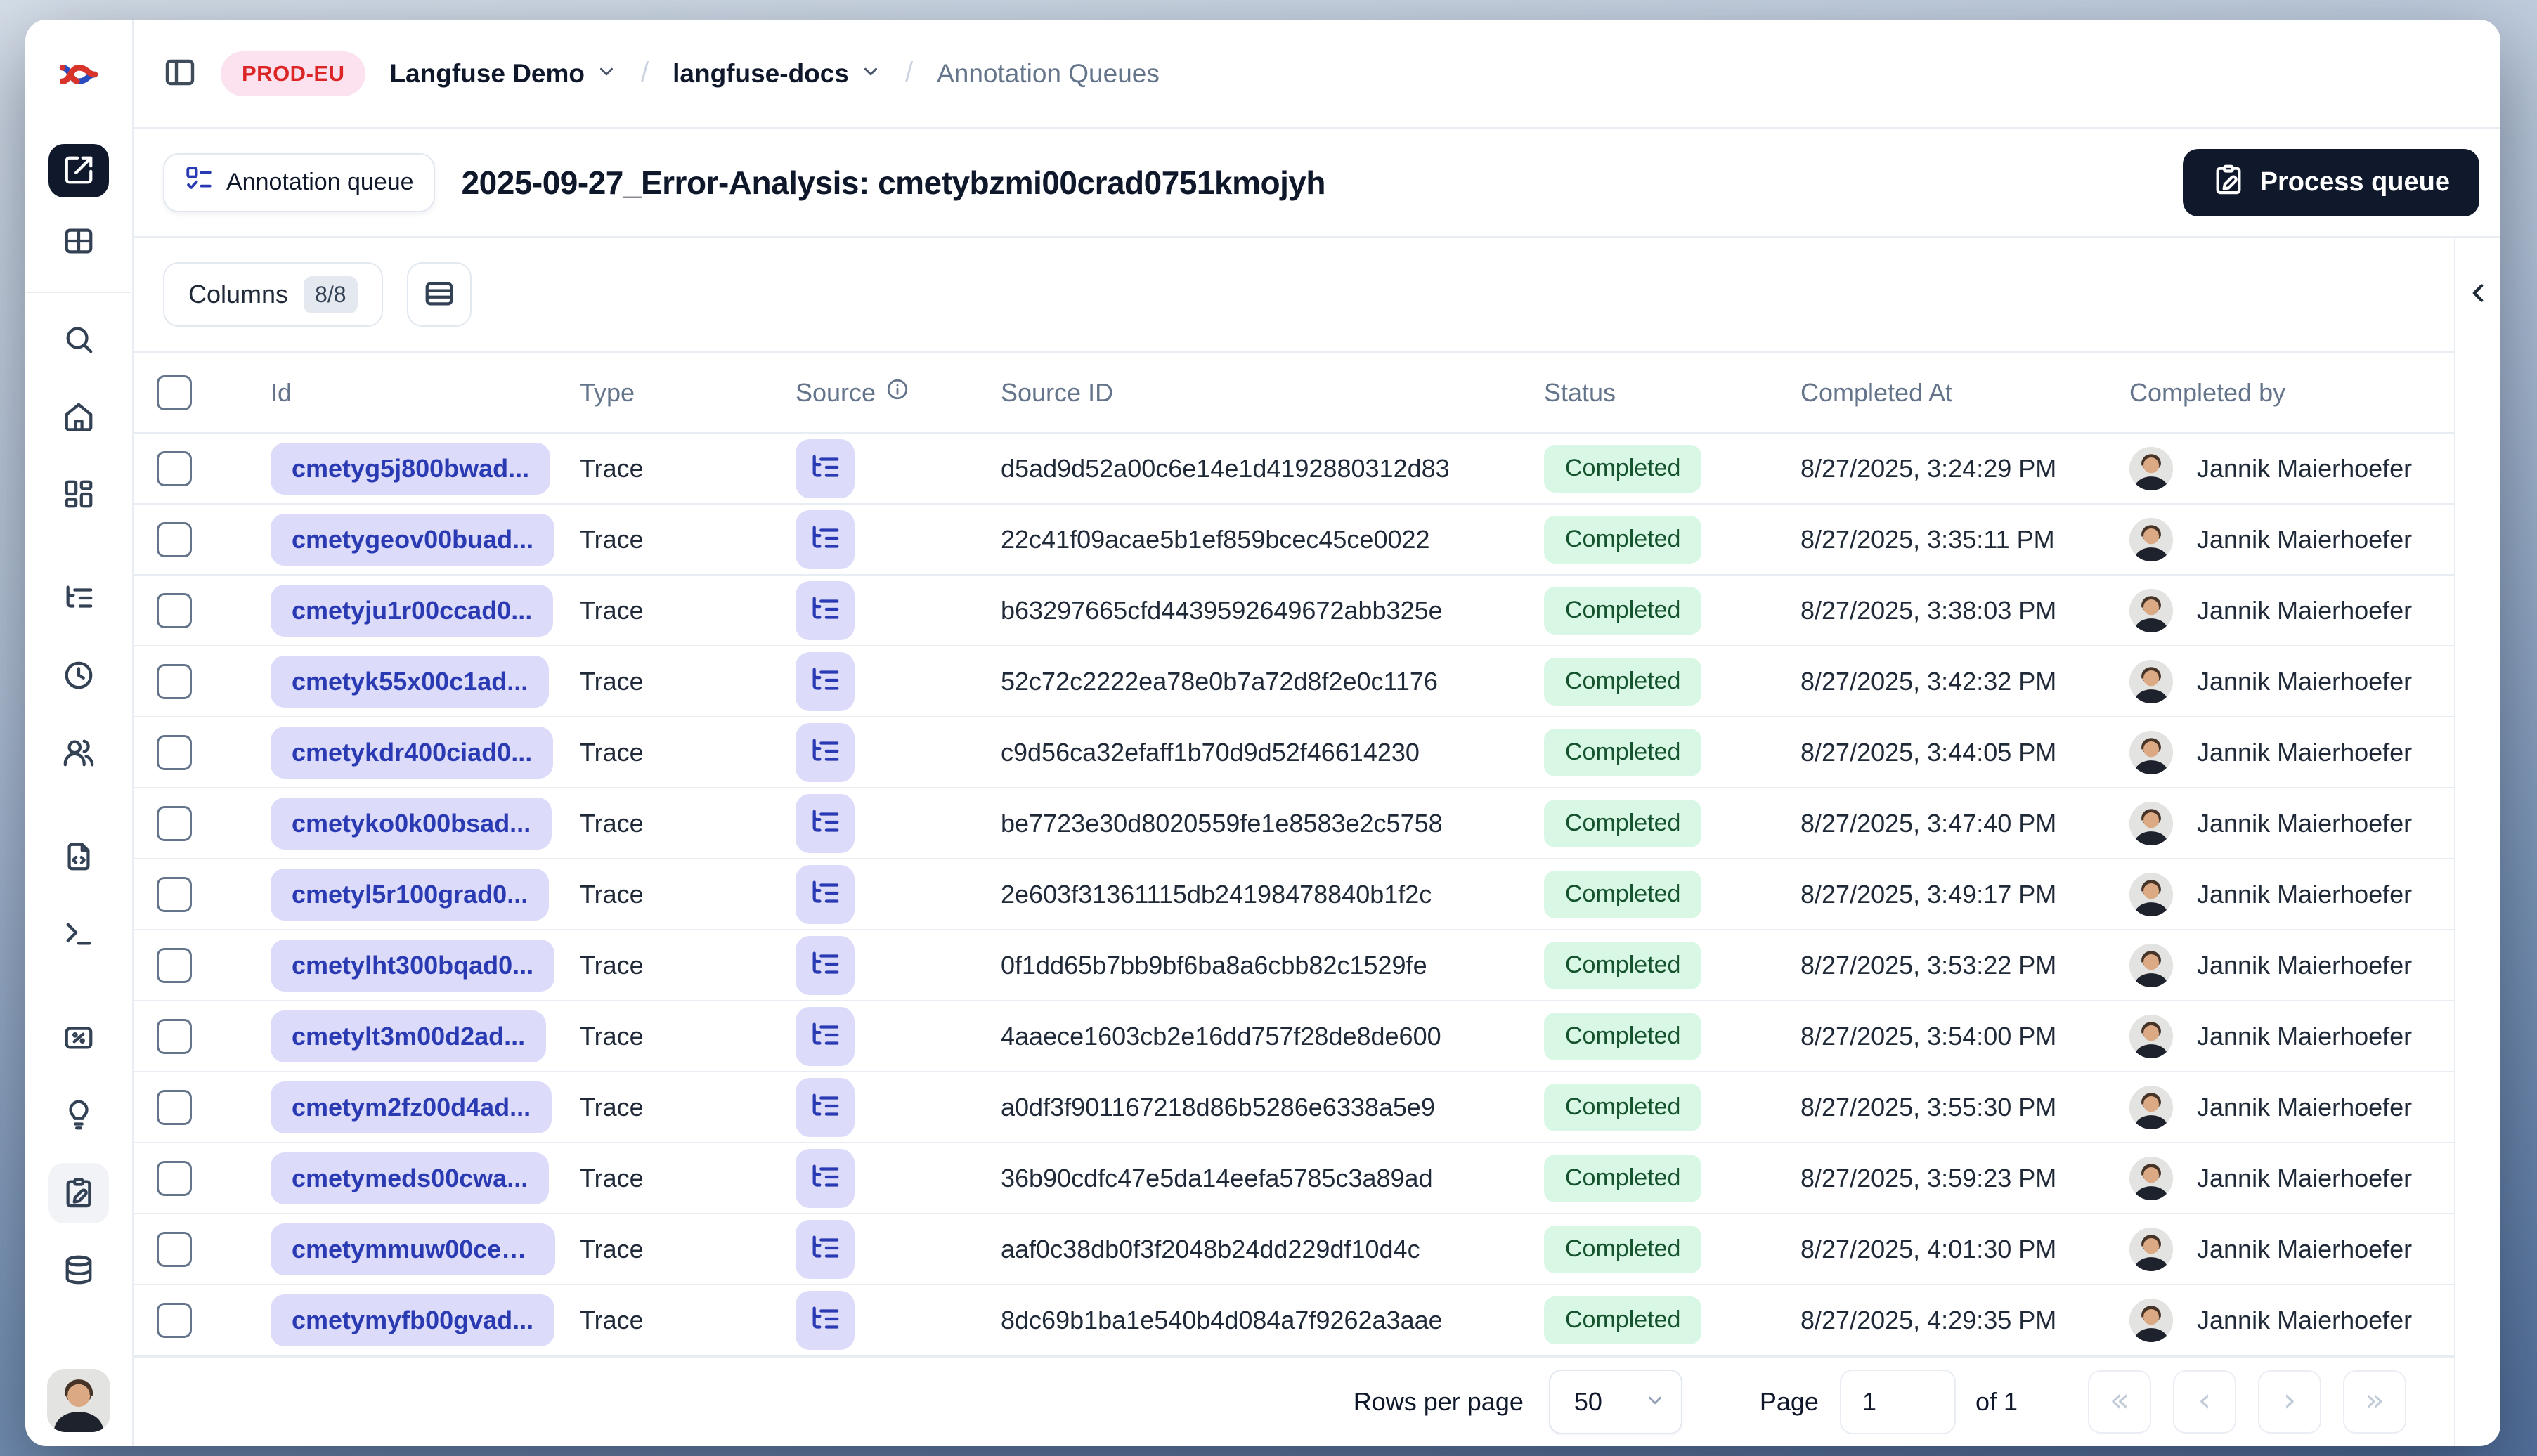  Describe the element at coordinates (777, 74) in the screenshot. I see `project-switcher: langfuse-docs` at that location.